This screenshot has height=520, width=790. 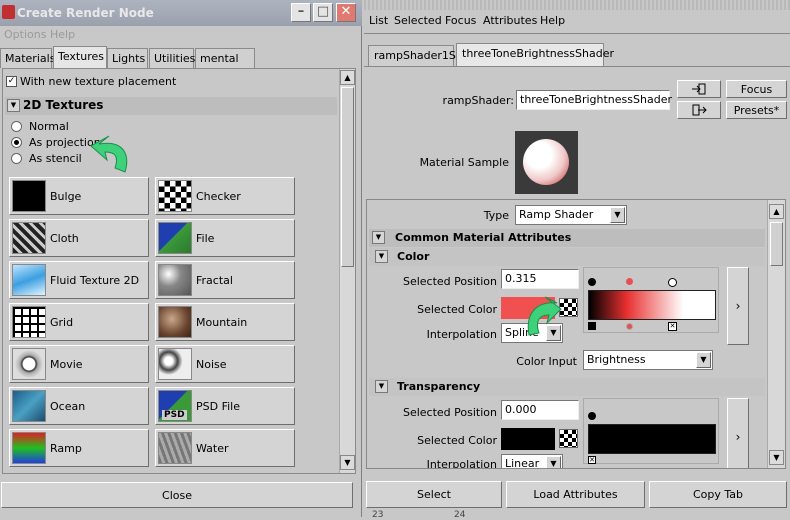 What do you see at coordinates (29, 196) in the screenshot?
I see `bulge-icon` at bounding box center [29, 196].